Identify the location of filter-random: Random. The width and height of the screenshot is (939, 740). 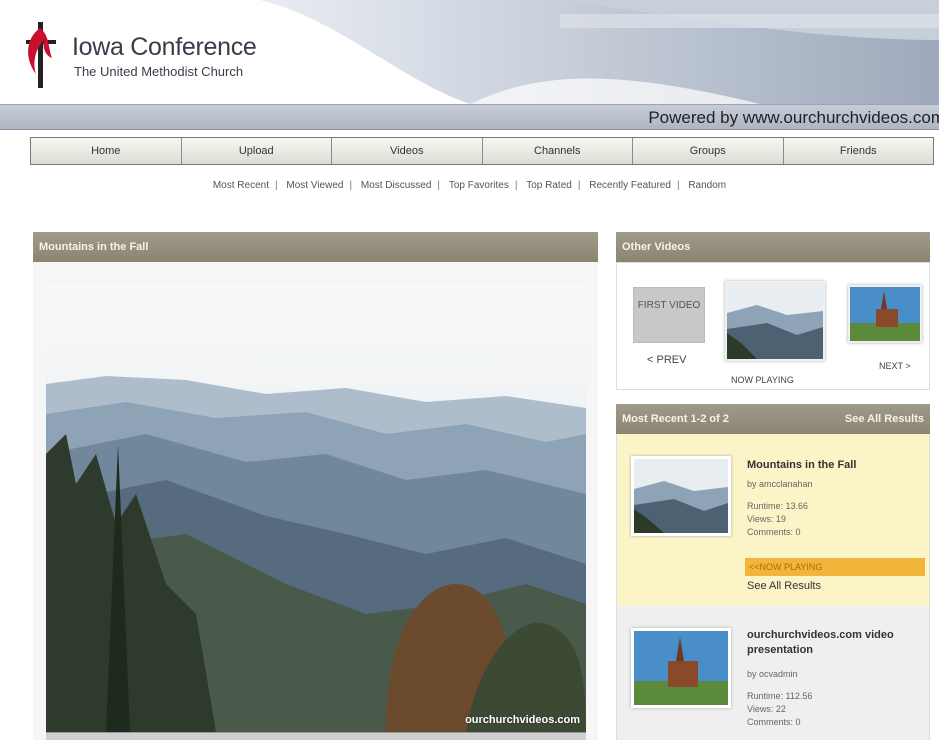
(707, 185).